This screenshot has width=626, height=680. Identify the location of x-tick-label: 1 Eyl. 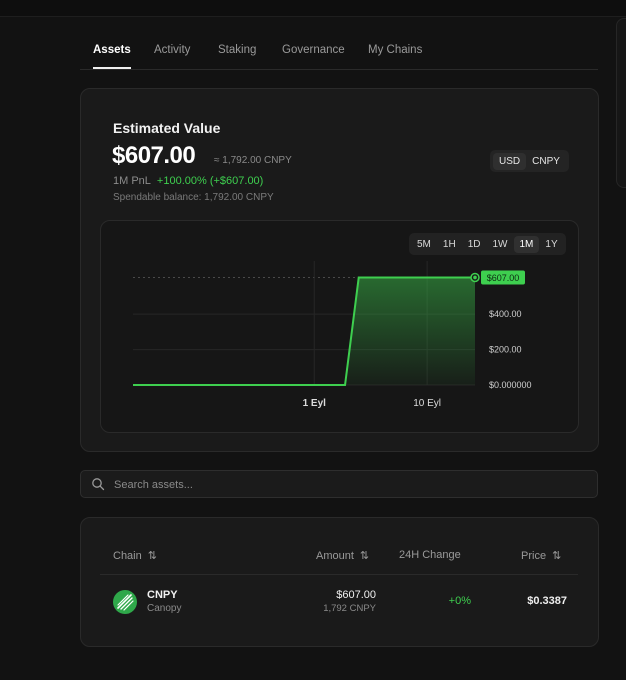
(315, 403).